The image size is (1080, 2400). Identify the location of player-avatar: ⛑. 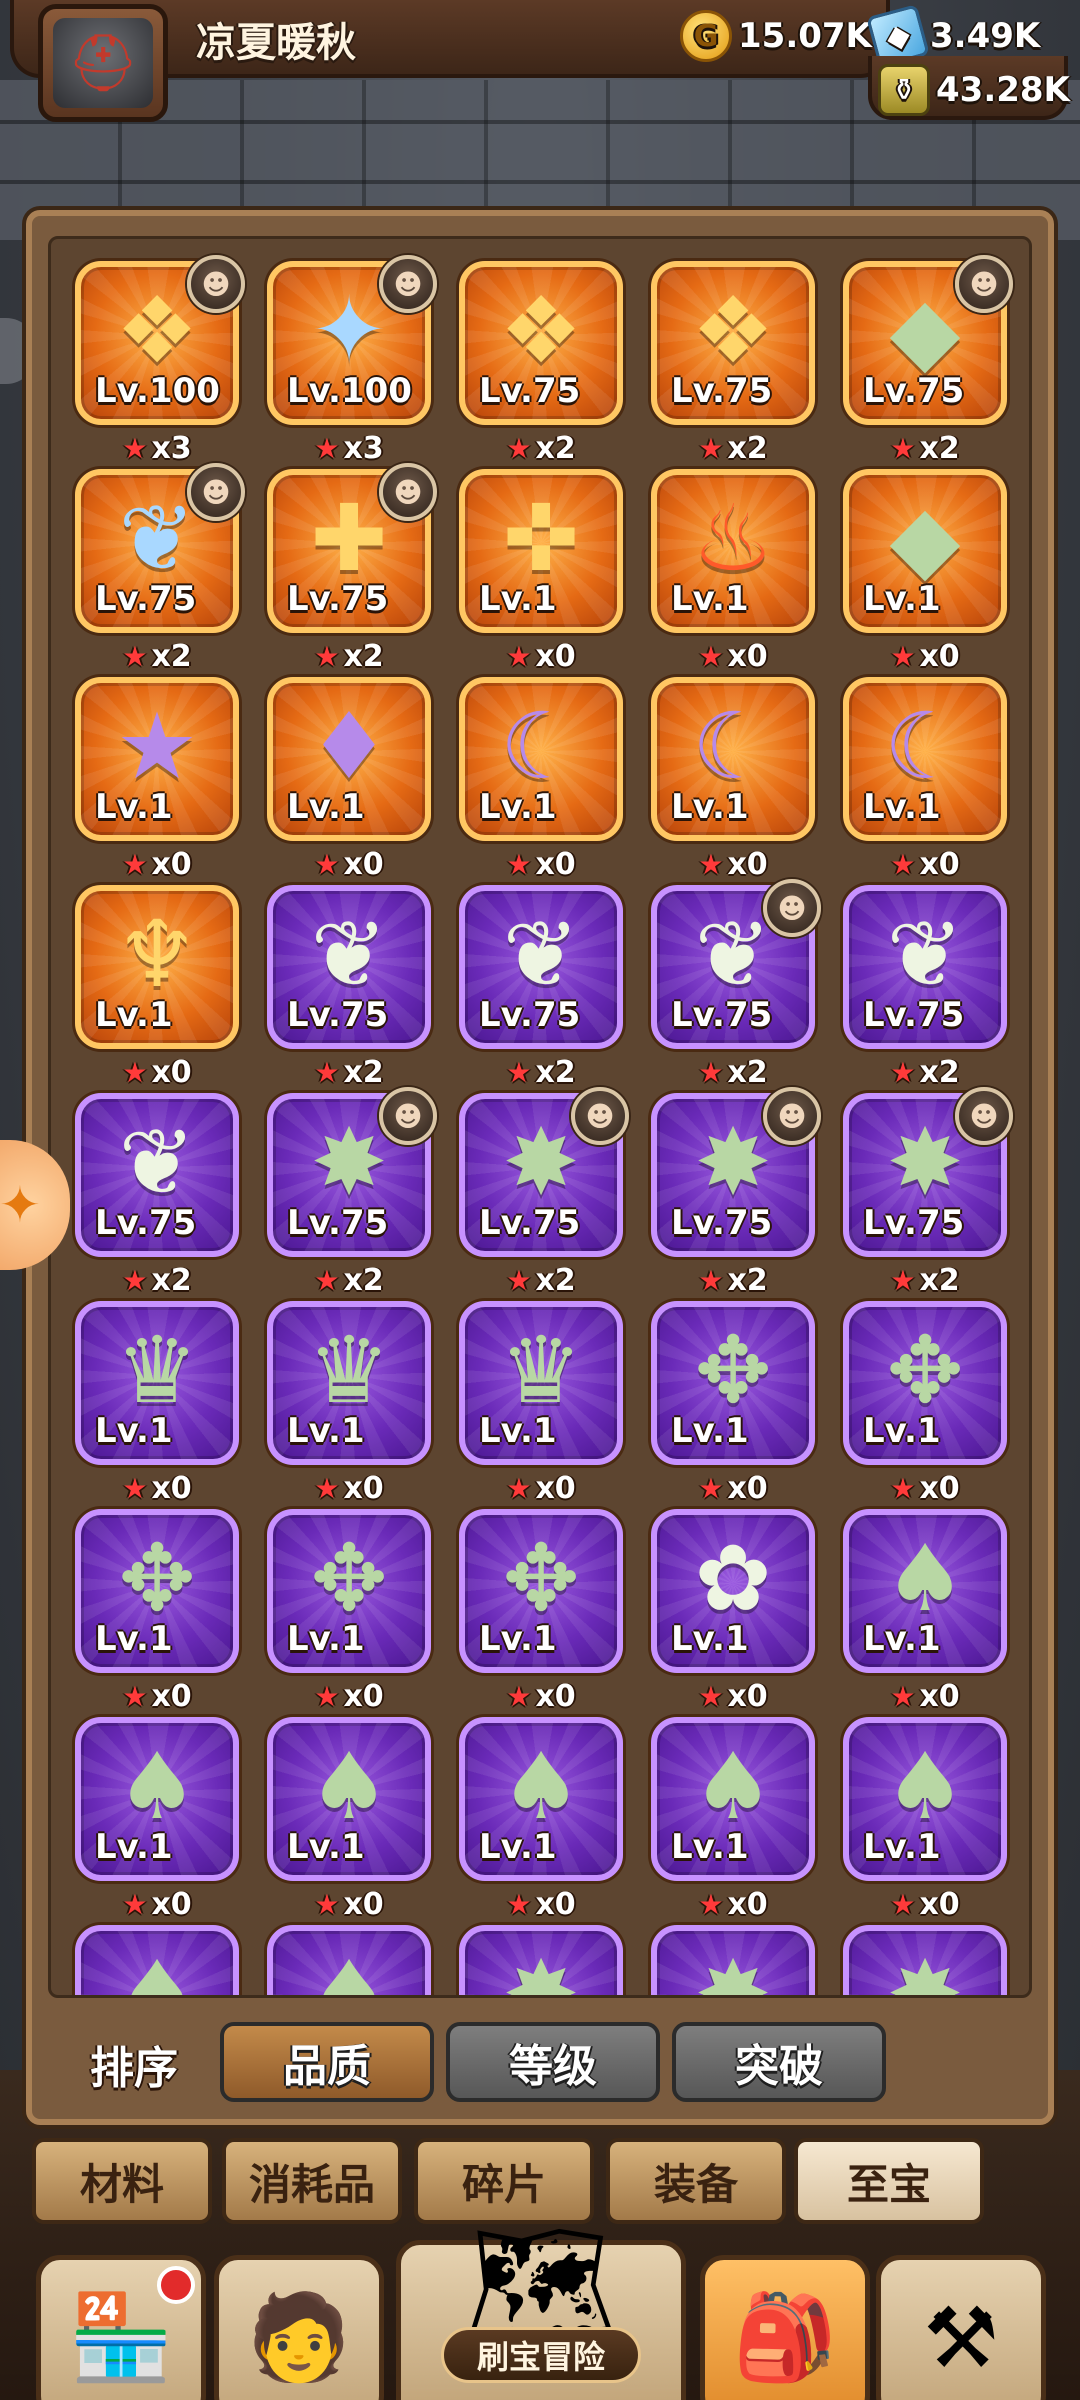
(103, 63).